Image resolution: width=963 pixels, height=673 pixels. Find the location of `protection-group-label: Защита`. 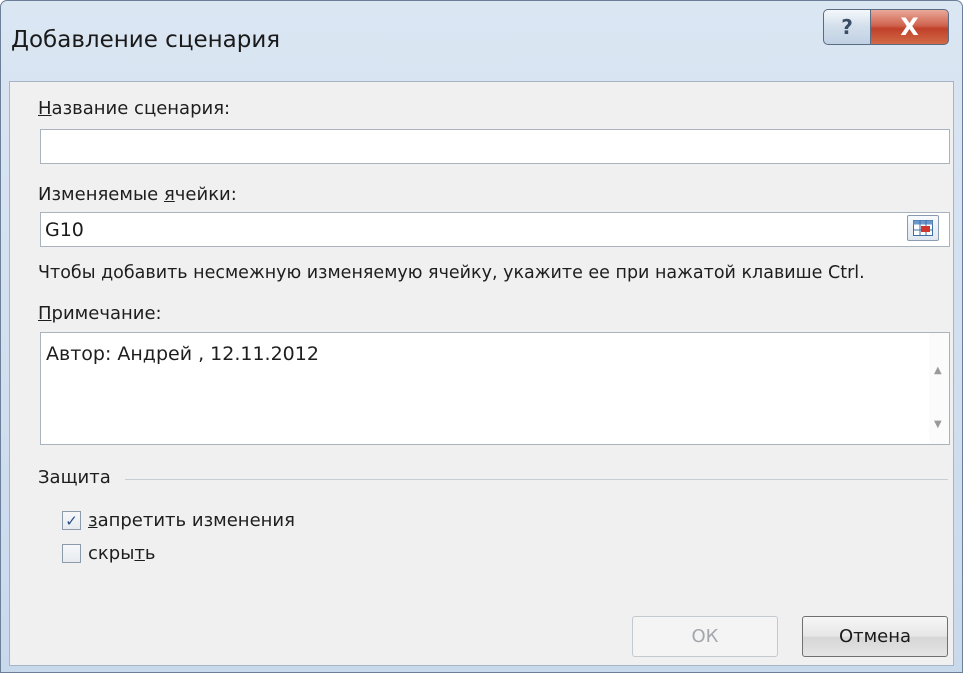

protection-group-label: Защита is located at coordinates (74, 477).